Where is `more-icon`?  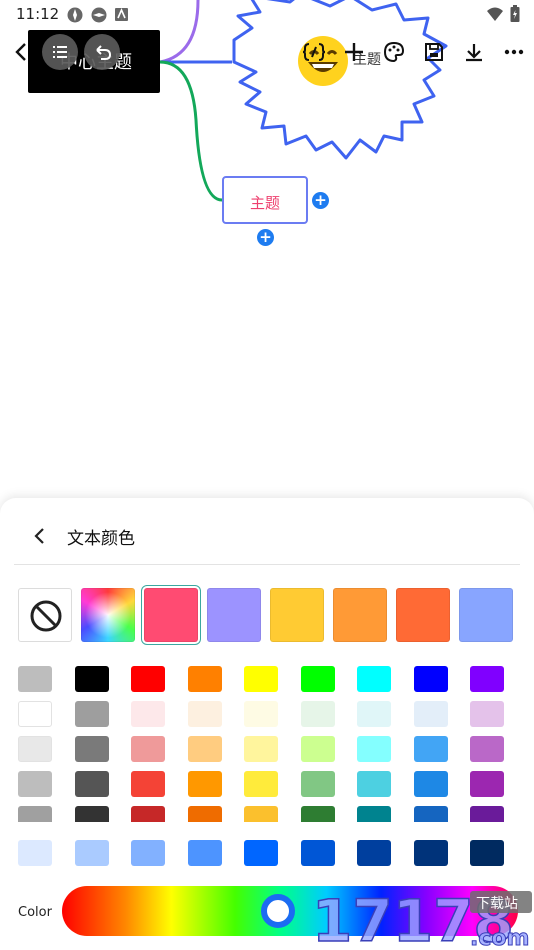
more-icon is located at coordinates (514, 52).